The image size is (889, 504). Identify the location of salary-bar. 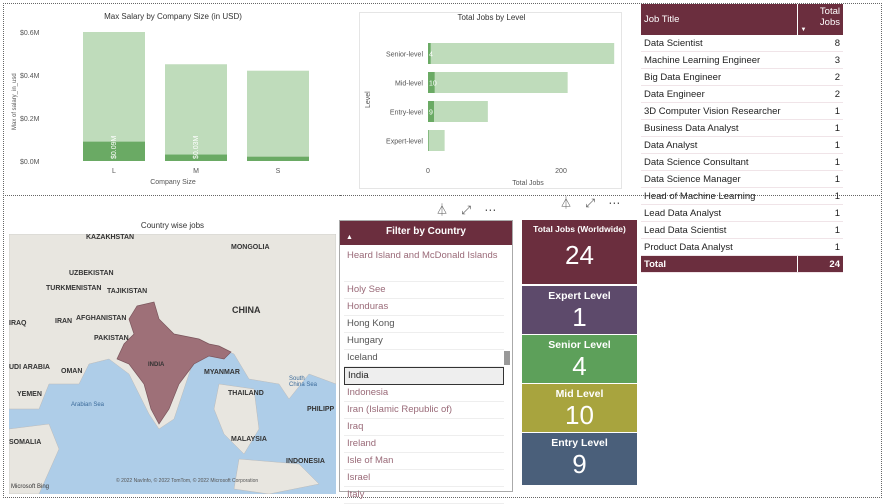
(278, 115).